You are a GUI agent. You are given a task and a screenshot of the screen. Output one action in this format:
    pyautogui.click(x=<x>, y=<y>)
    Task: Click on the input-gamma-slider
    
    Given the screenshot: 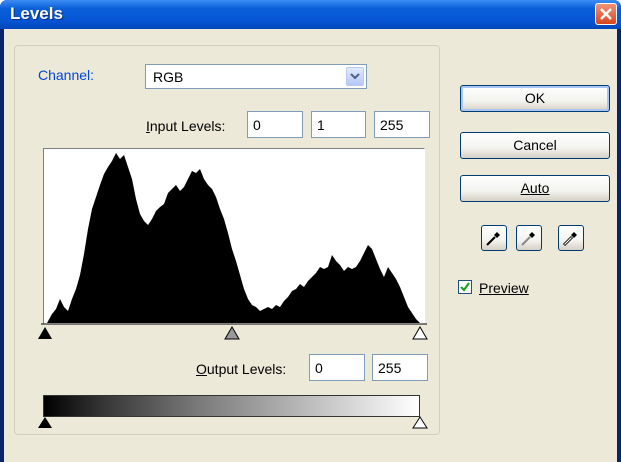 What is the action you would take?
    pyautogui.click(x=232, y=333)
    